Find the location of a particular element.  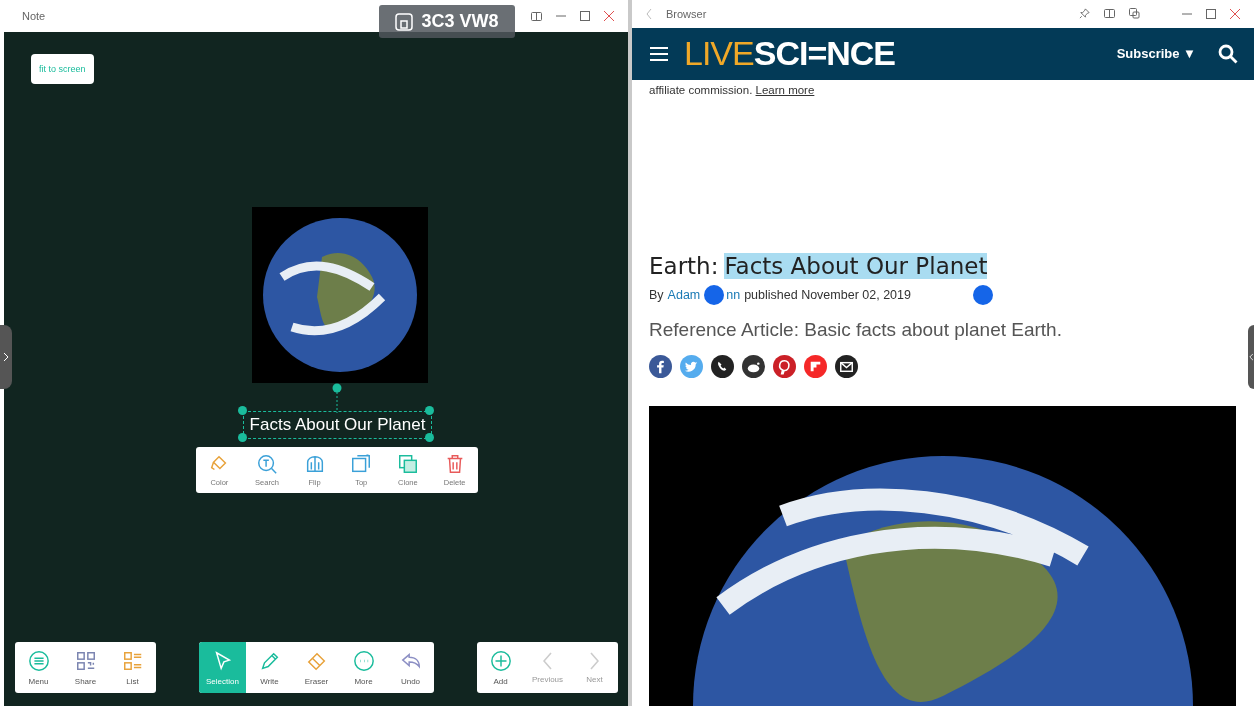

toolbar-button: Write is located at coordinates (269, 667).